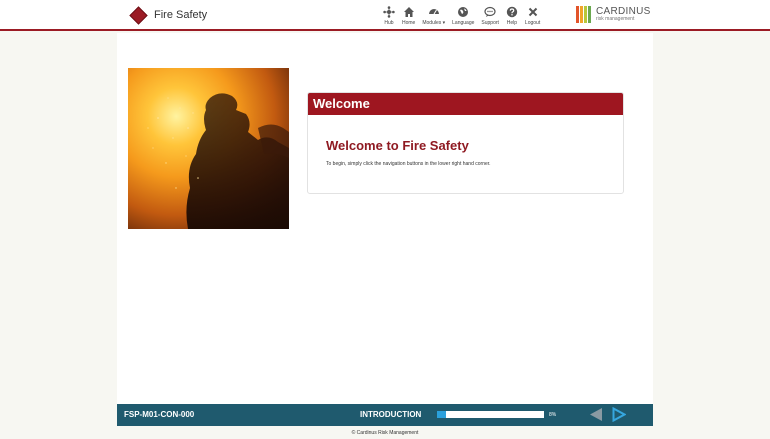  Describe the element at coordinates (613, 14) in the screenshot. I see `cardinus-logo: CARDINUS risk management` at that location.